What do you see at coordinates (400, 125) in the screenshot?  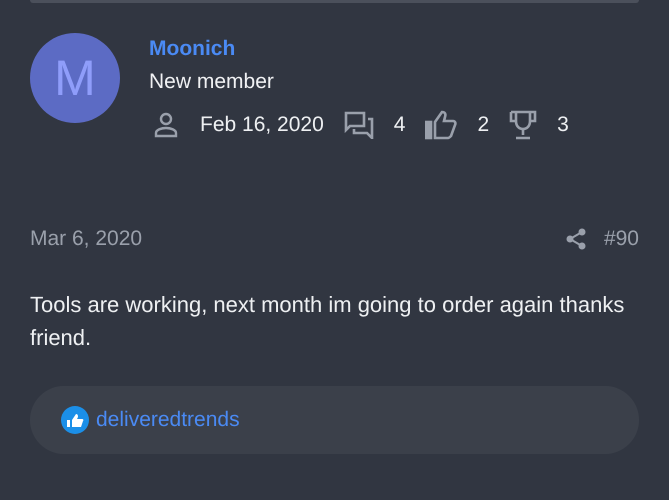 I see `stat-value: 4` at bounding box center [400, 125].